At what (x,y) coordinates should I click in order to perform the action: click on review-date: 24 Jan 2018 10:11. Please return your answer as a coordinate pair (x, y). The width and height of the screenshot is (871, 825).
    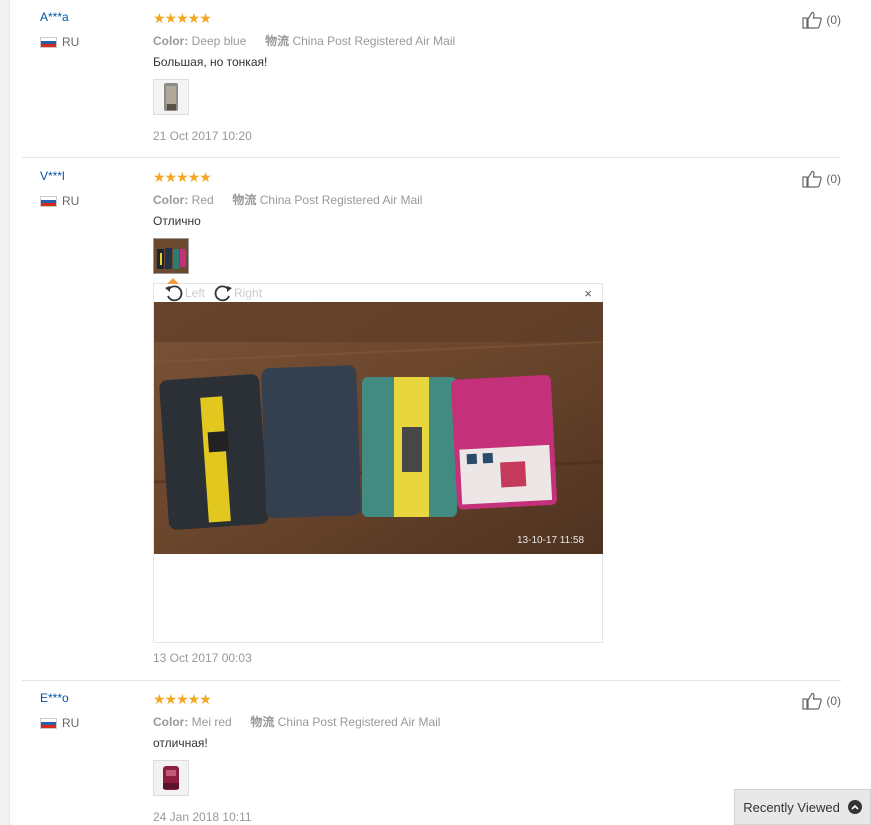
    Looking at the image, I should click on (202, 817).